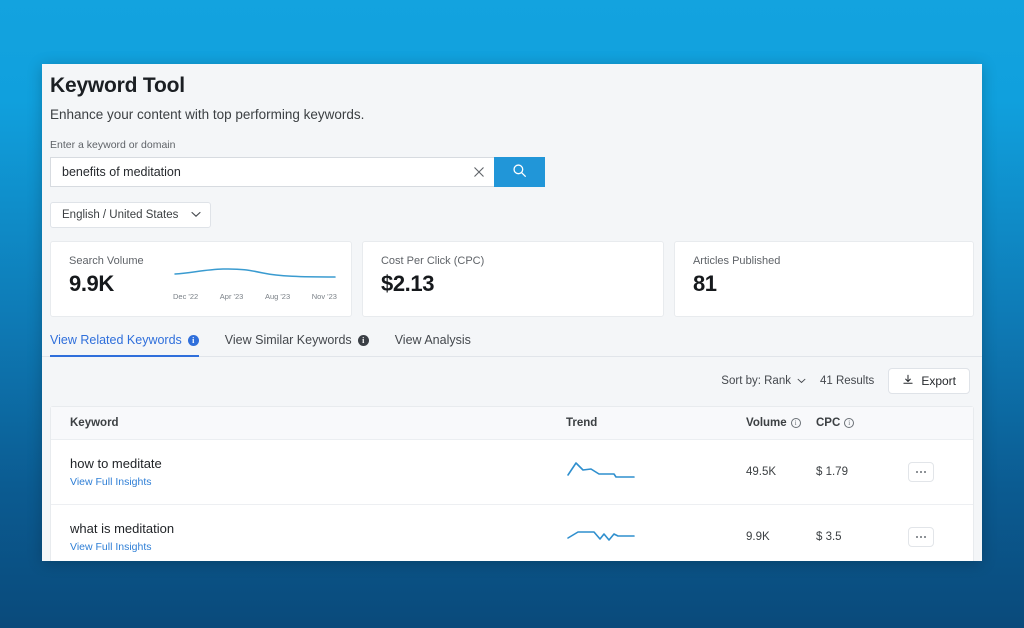 This screenshot has height=628, width=1024. What do you see at coordinates (479, 172) in the screenshot?
I see `close-icon` at bounding box center [479, 172].